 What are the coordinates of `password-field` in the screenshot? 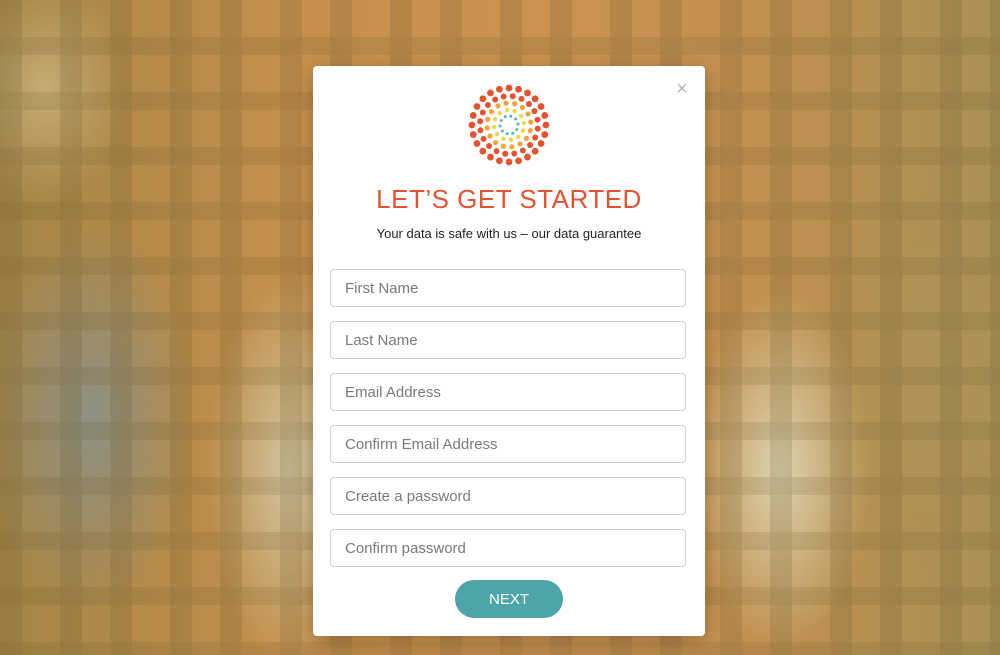 It's located at (508, 496).